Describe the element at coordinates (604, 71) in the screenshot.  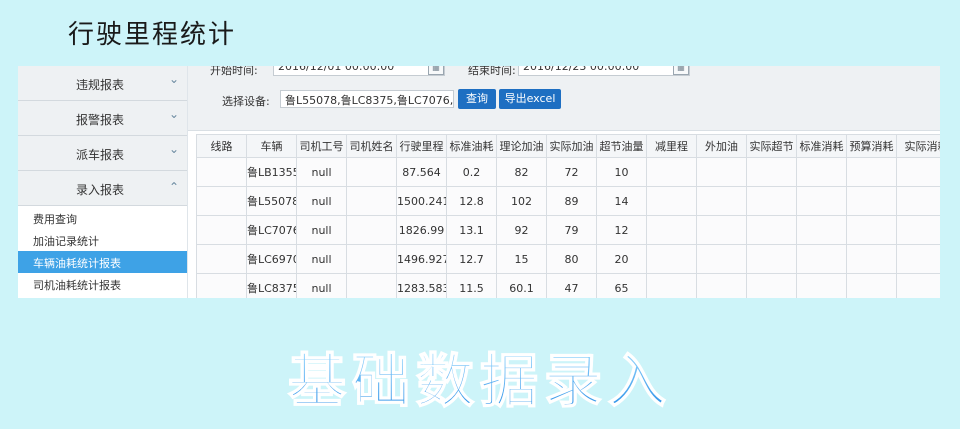
I see `end-time-input: 2016/12/23 00:00:00` at that location.